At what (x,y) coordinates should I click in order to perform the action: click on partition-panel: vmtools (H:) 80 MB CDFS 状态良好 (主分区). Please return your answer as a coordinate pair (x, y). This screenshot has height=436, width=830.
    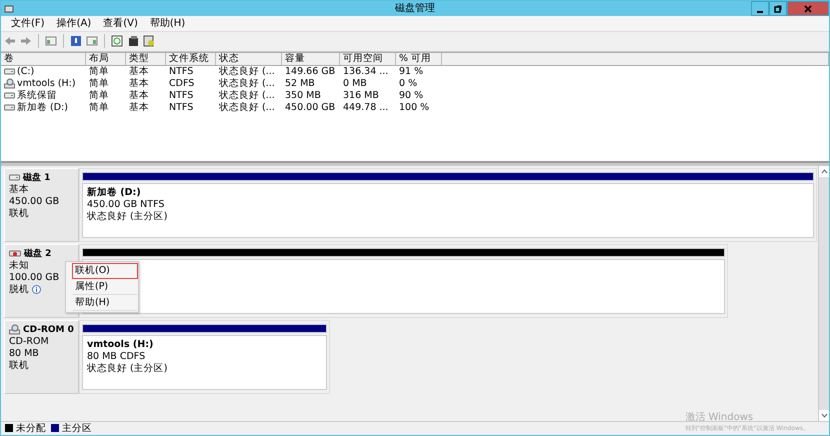
    Looking at the image, I should click on (204, 357).